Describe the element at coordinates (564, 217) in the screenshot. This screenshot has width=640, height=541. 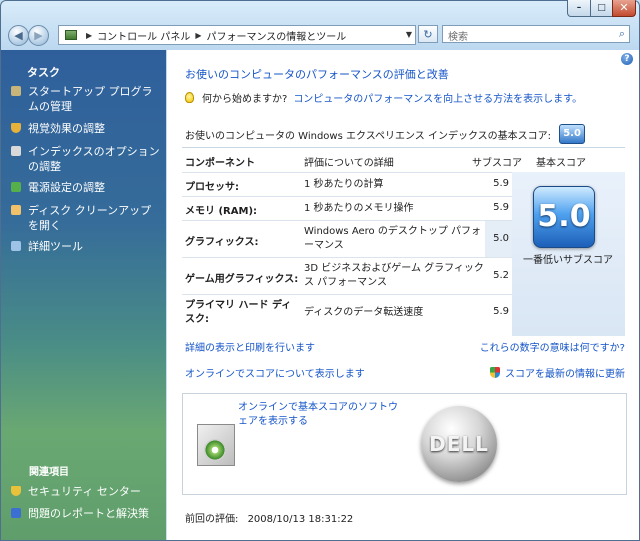
I see `base-score-big-badge: 5.0` at that location.